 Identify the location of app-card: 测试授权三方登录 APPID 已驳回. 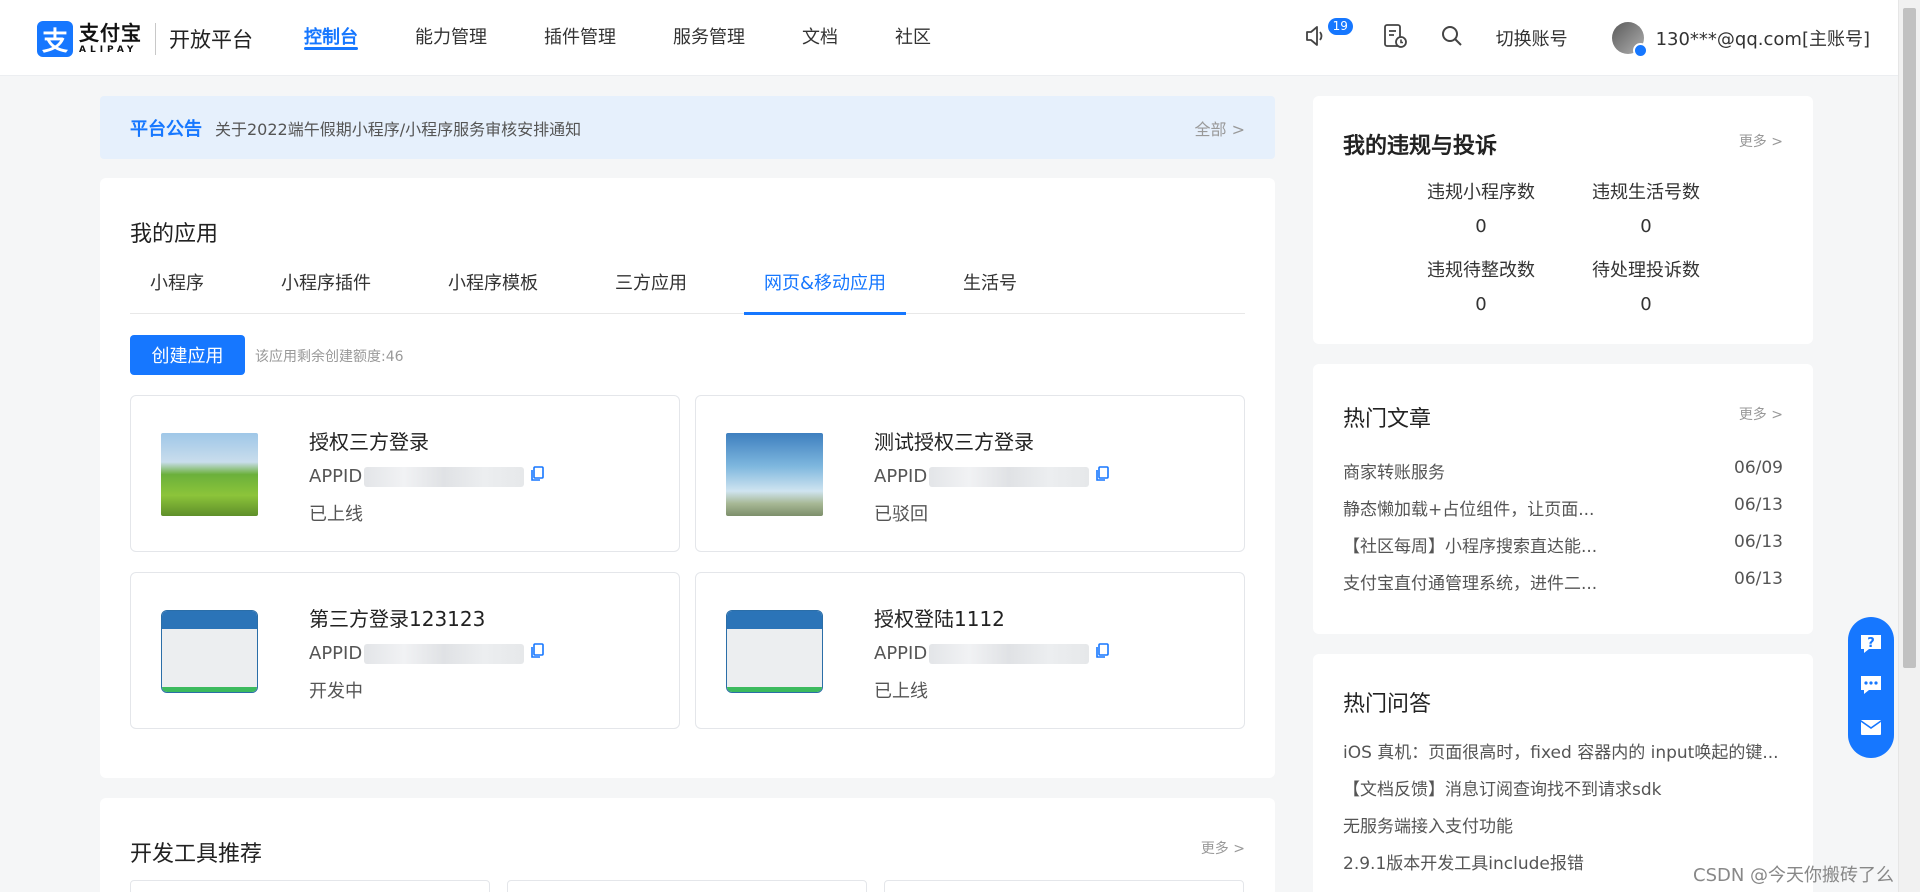
(970, 473).